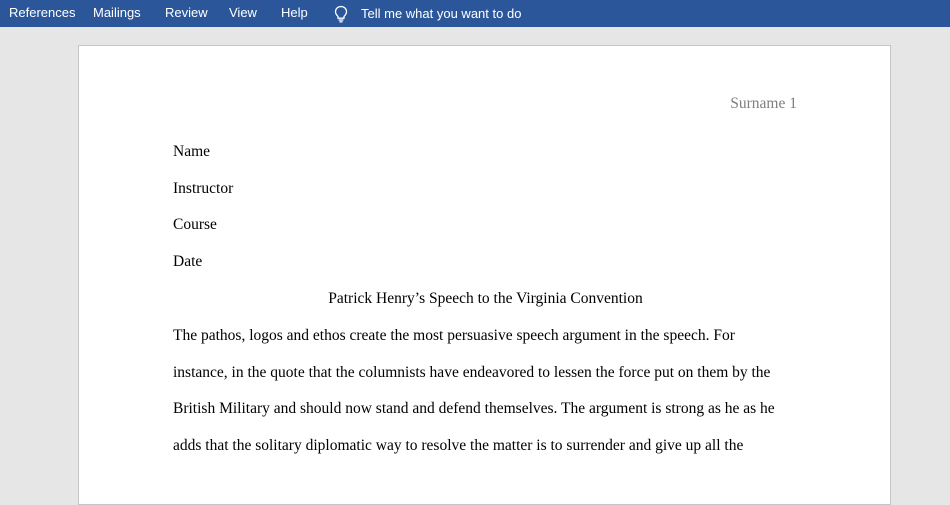 This screenshot has height=505, width=950. Describe the element at coordinates (243, 13) in the screenshot. I see `tab-view: View` at that location.